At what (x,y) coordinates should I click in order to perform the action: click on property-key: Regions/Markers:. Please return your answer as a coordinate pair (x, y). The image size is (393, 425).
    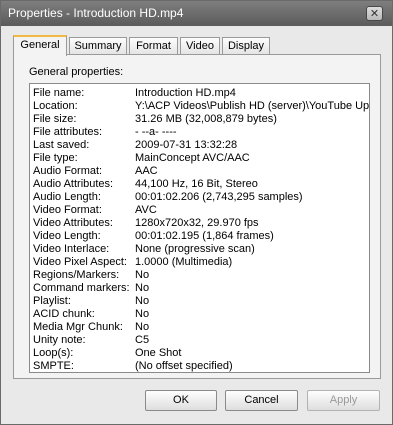
    Looking at the image, I should click on (76, 275).